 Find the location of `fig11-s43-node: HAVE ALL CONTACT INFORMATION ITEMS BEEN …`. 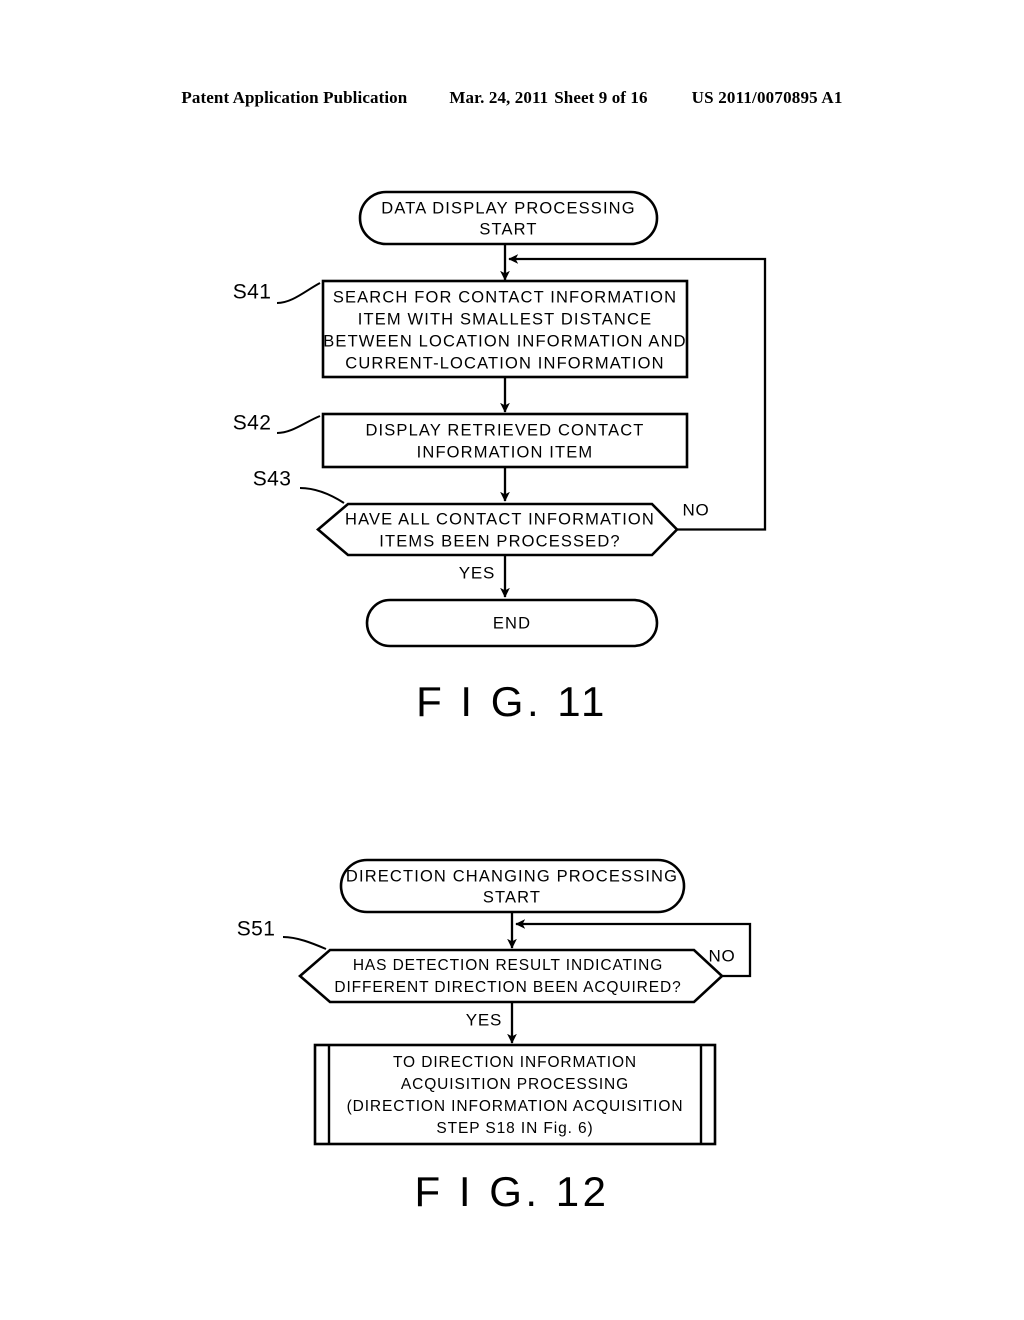

fig11-s43-node: HAVE ALL CONTACT INFORMATION ITEMS BEEN … is located at coordinates (497, 529).